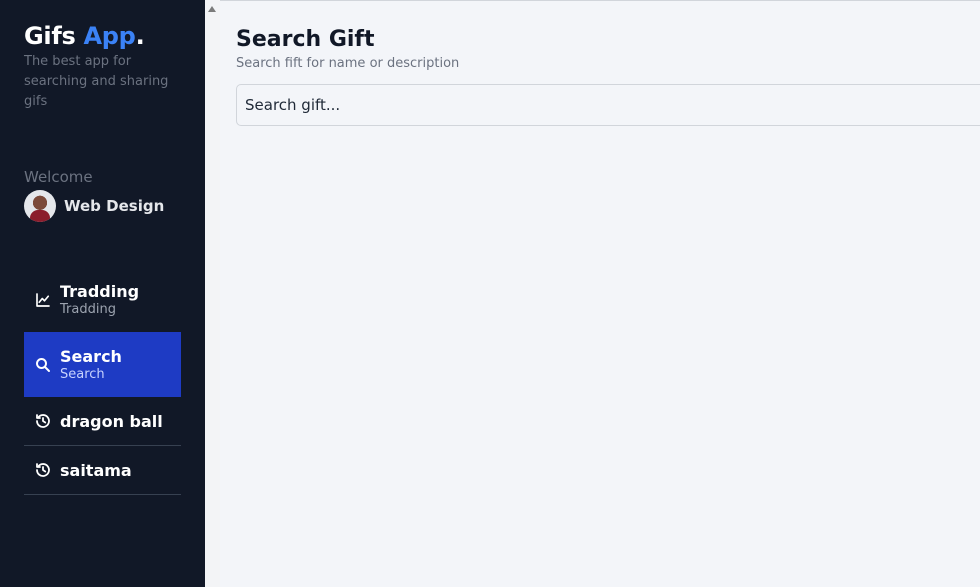 The height and width of the screenshot is (587, 980). What do you see at coordinates (608, 105) in the screenshot?
I see `search-input` at bounding box center [608, 105].